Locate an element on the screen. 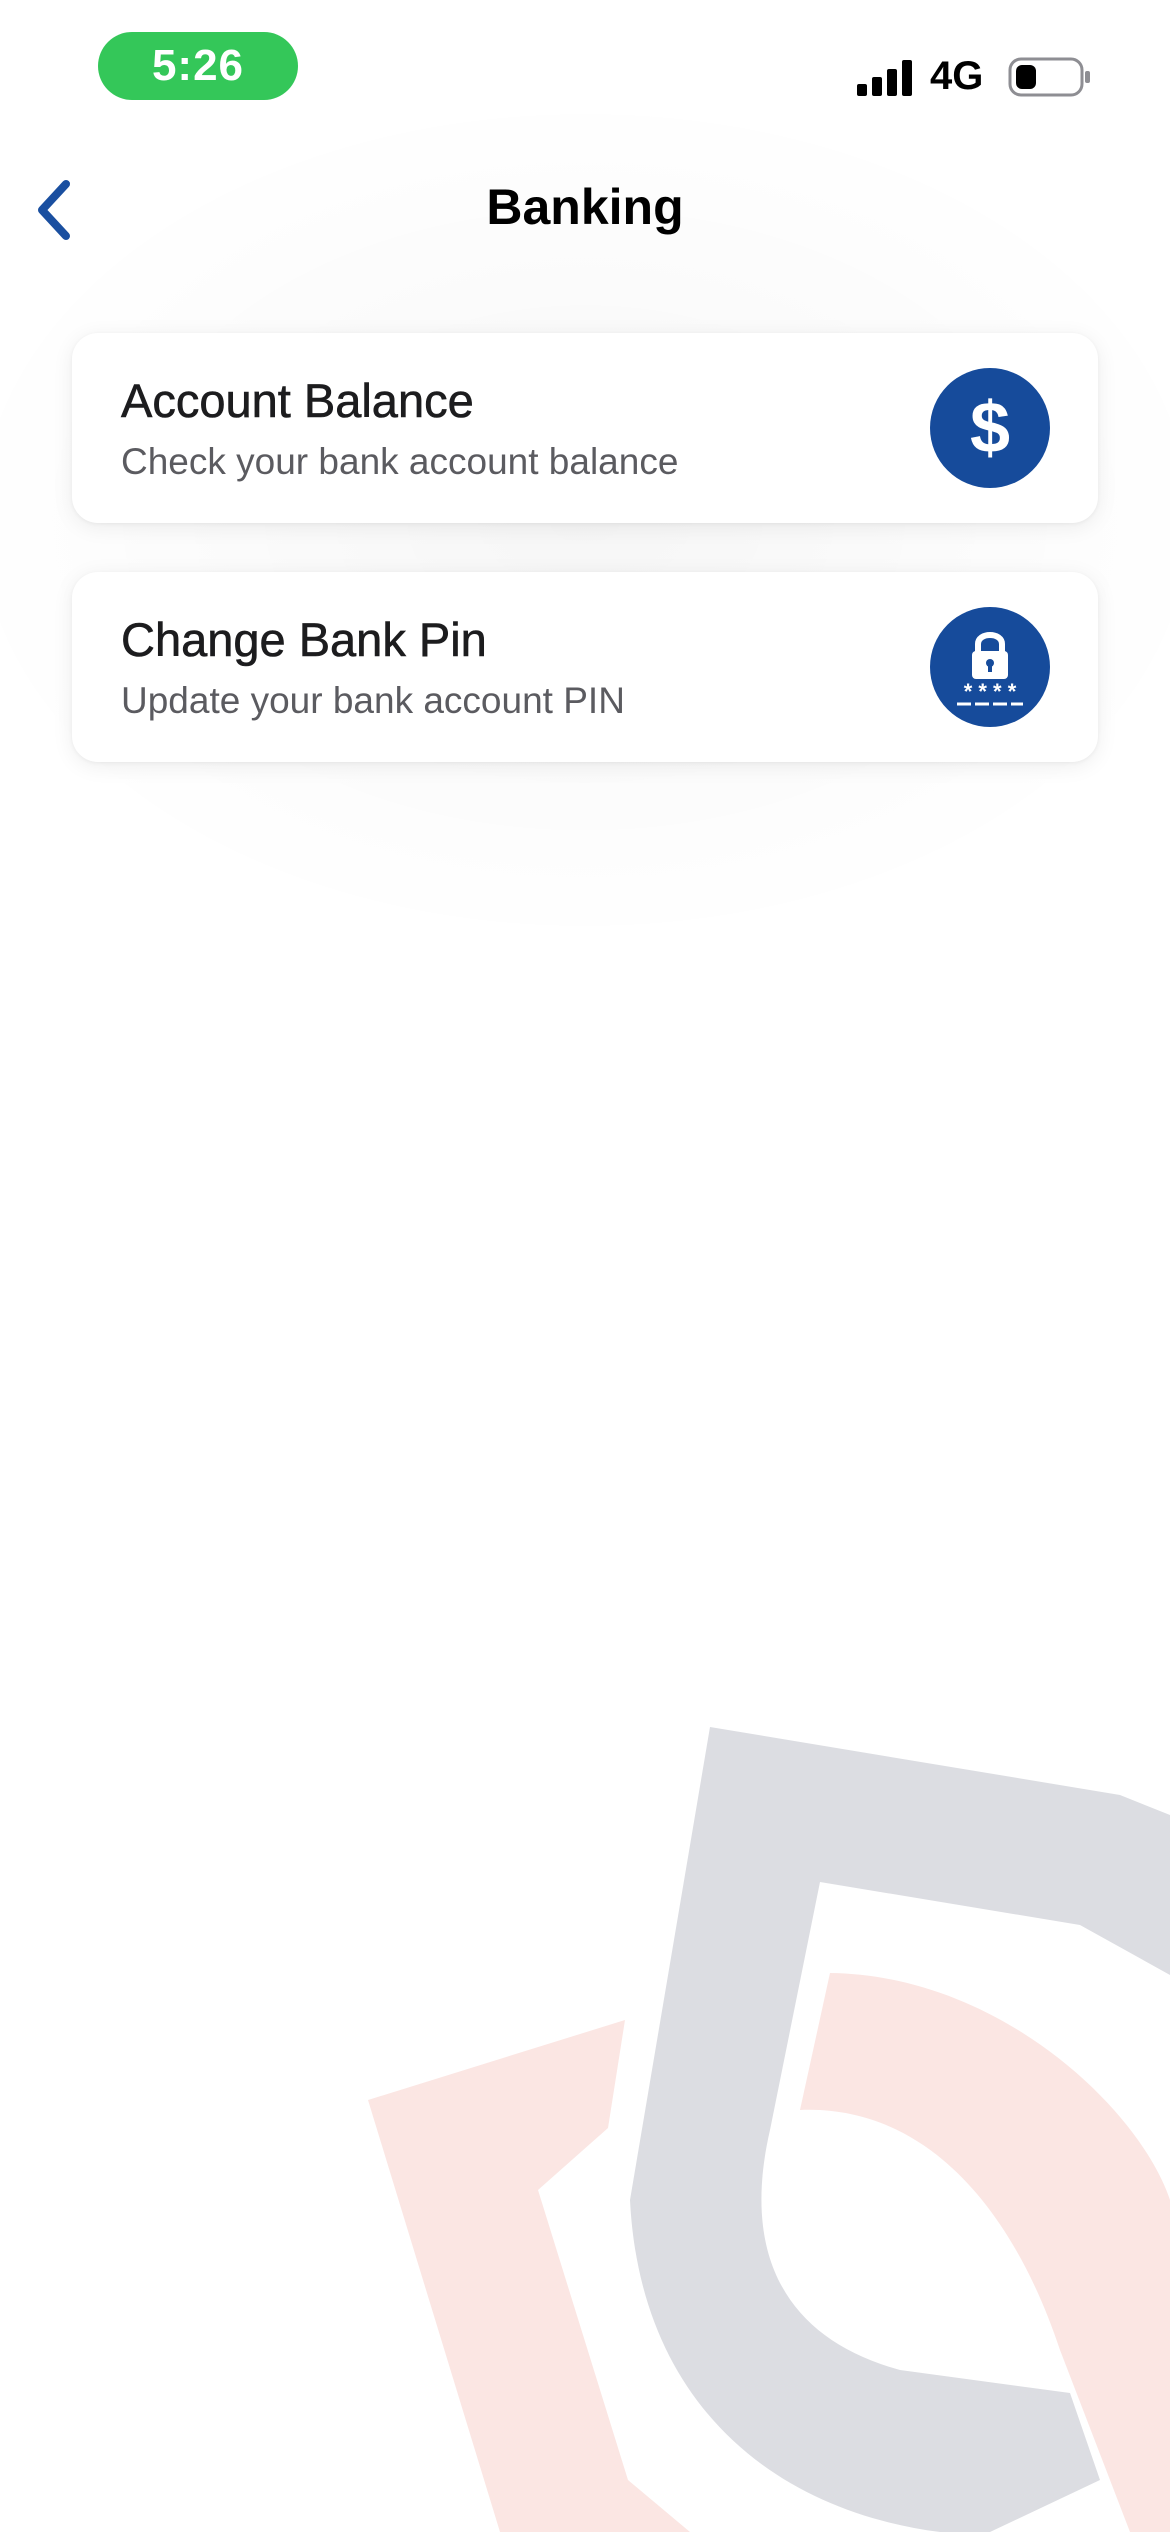  status-time: 5:26 is located at coordinates (198, 65).